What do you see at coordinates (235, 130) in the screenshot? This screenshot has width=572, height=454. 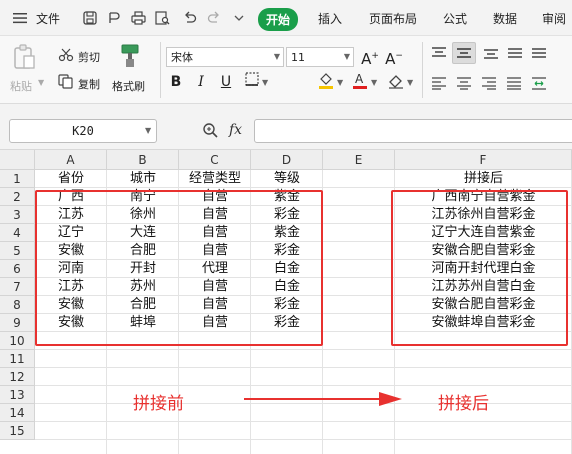 I see `function-fx-icon: fx` at bounding box center [235, 130].